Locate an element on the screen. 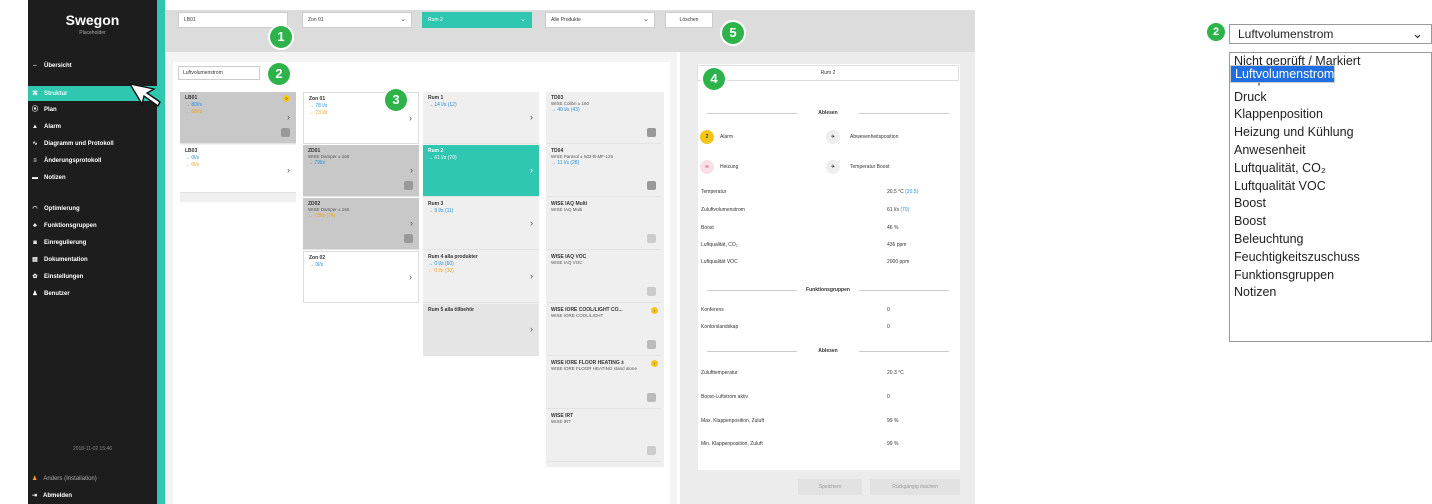 This screenshot has width=1432, height=504. card-irt: WISE IRT WISE IRT is located at coordinates (604, 436).